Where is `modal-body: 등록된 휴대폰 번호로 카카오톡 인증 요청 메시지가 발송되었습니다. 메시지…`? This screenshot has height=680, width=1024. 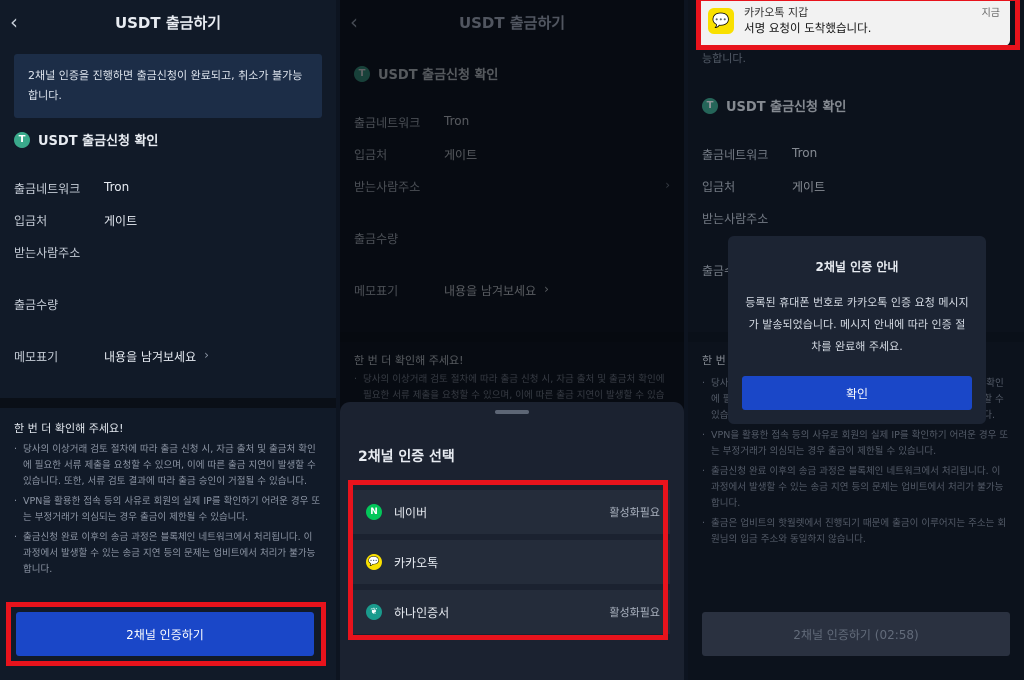
modal-body: 등록된 휴대폰 번호로 카카오톡 인증 요청 메시지가 발송되었습니다. 메시지… is located at coordinates (857, 324).